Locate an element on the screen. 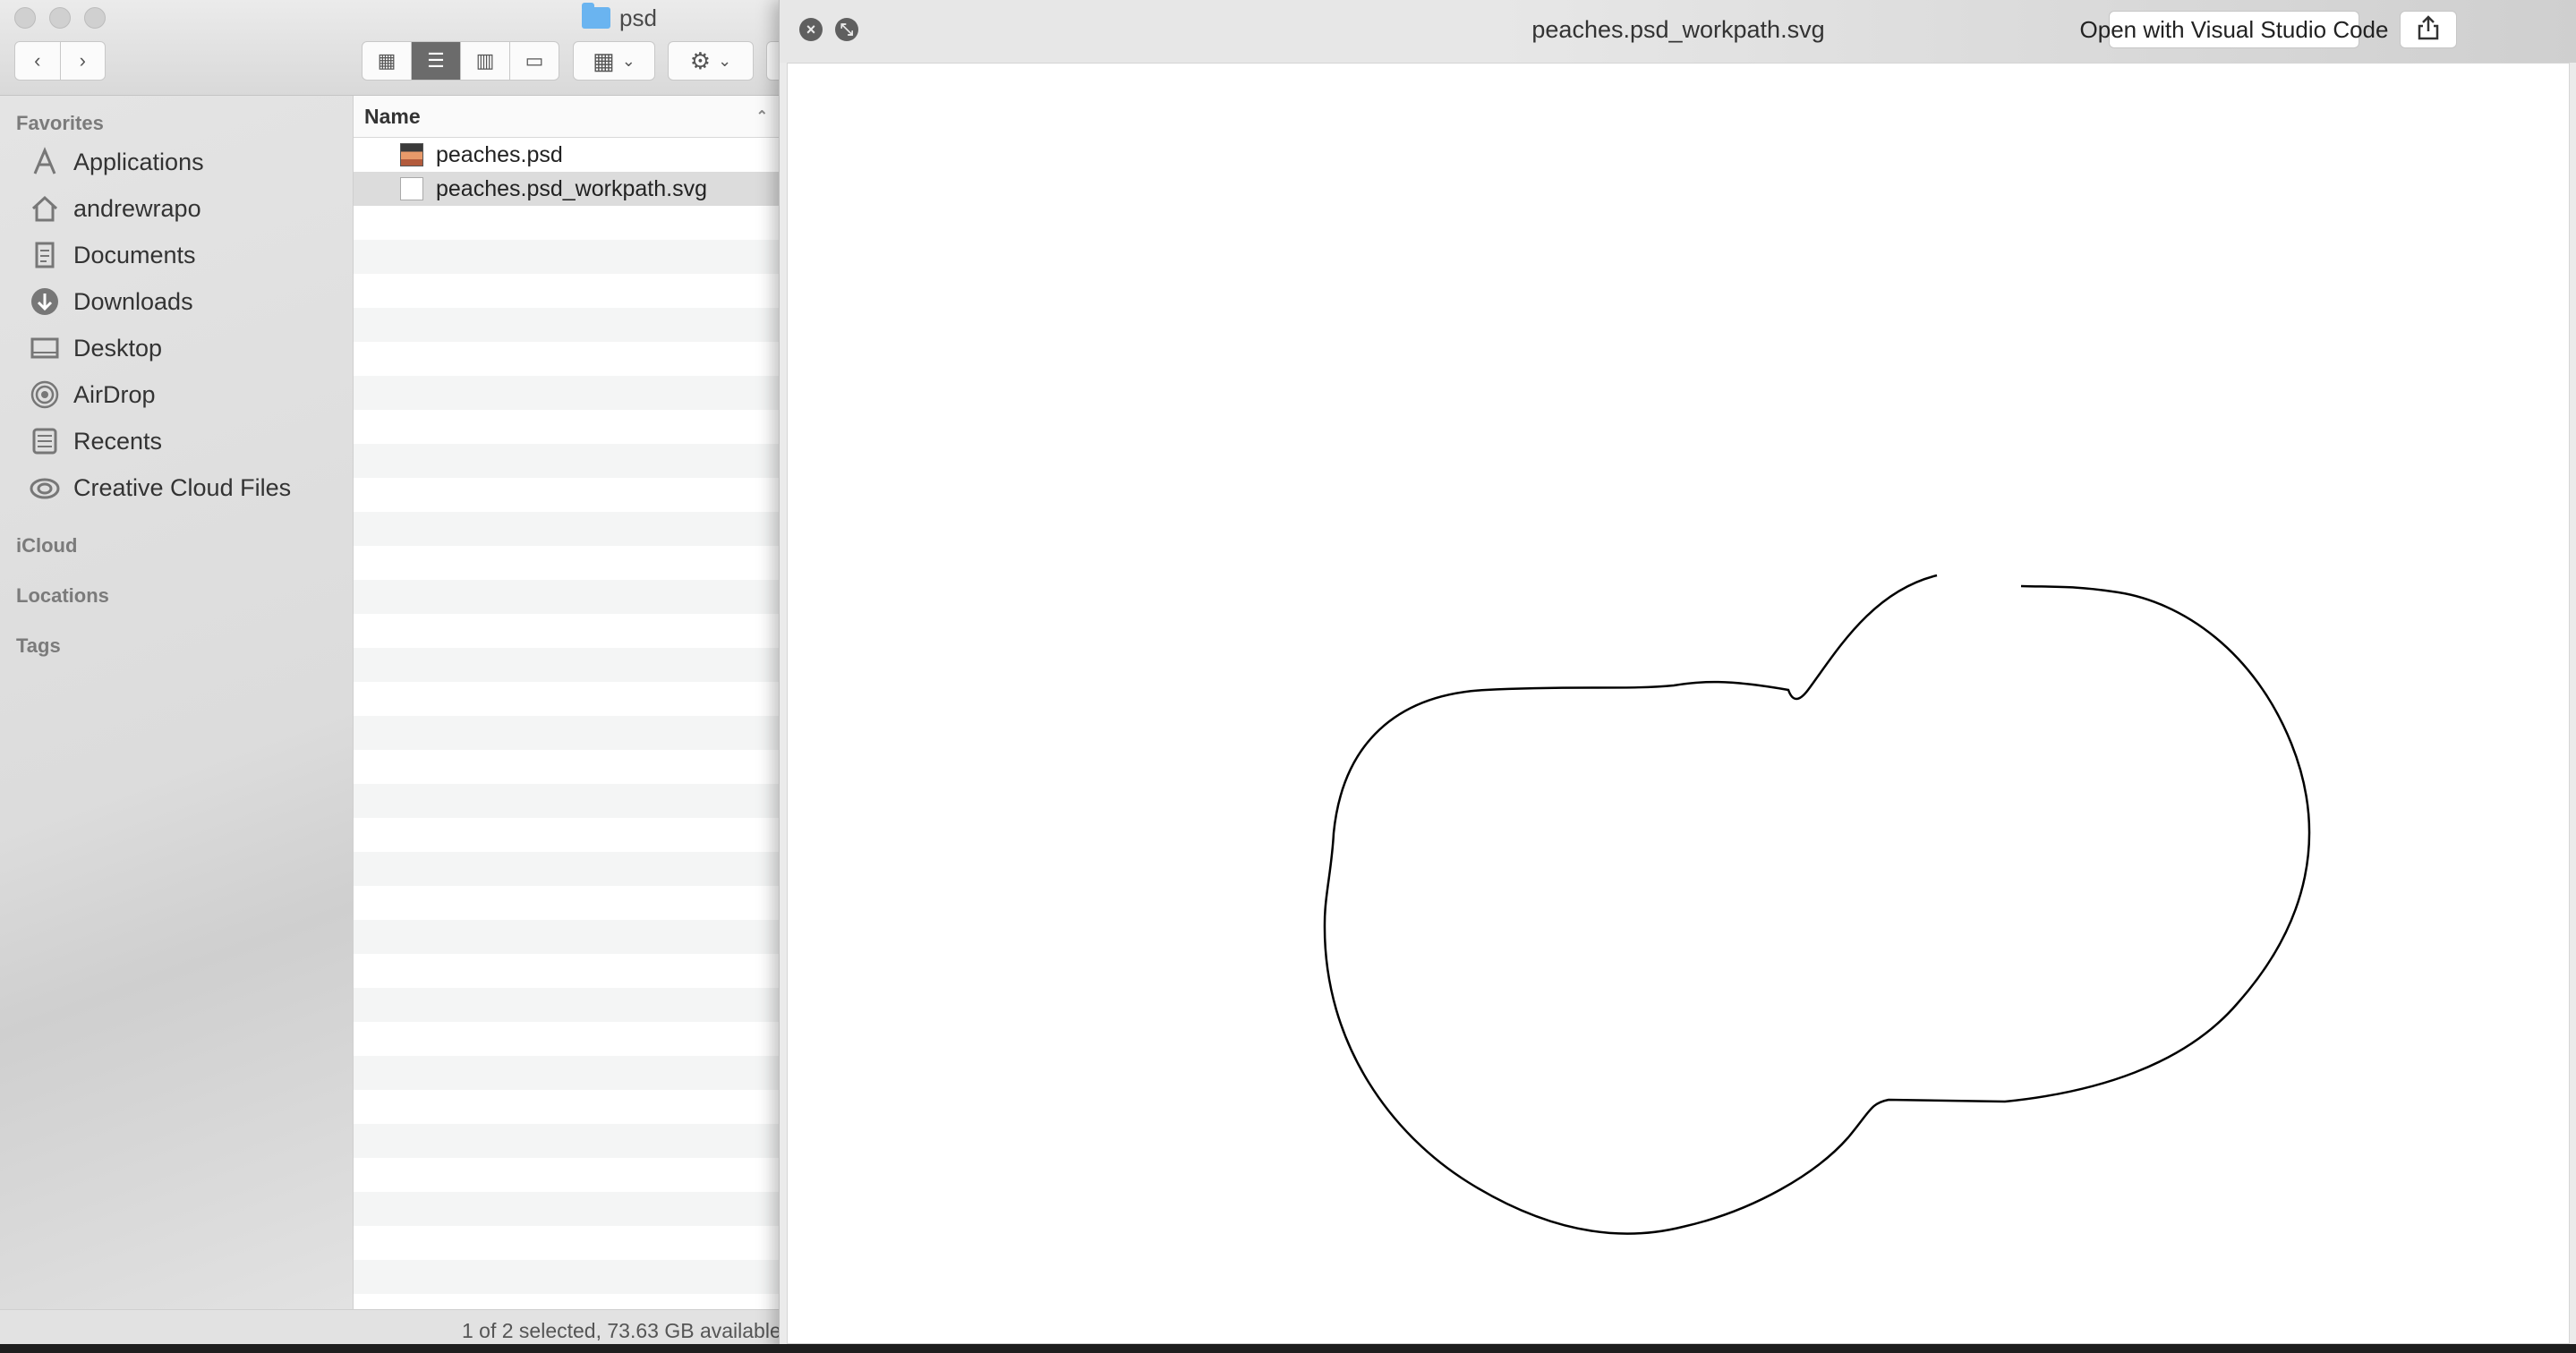 The width and height of the screenshot is (2576, 1353). window-title: psd is located at coordinates (619, 17).